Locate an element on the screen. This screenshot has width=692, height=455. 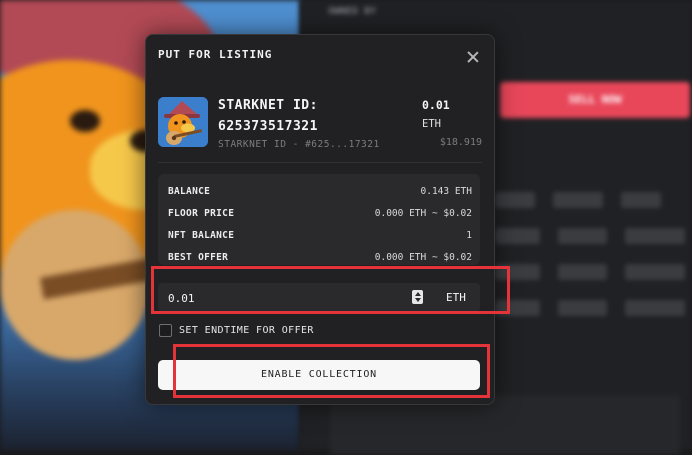
nft-price-unit: ETH is located at coordinates (431, 124).